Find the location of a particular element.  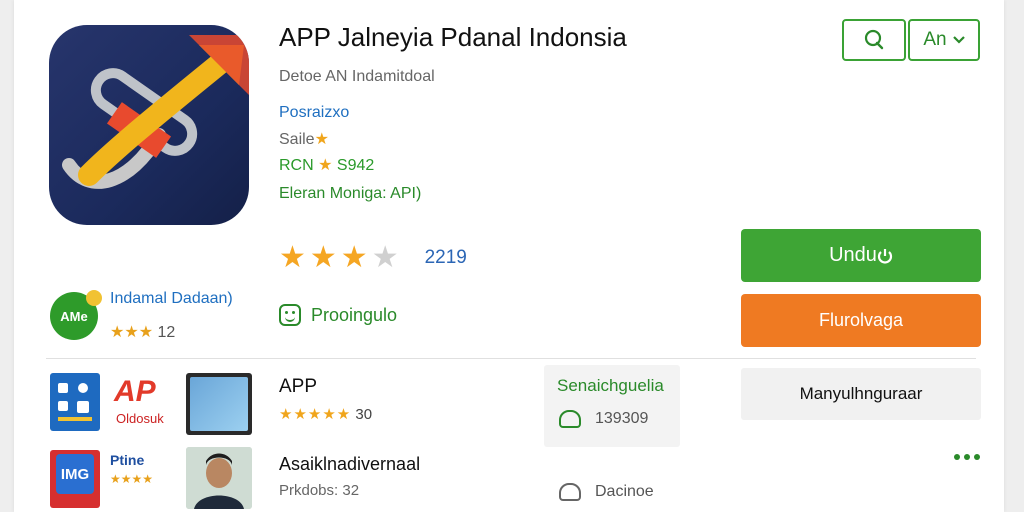

manage-button: Manyulhnguraar is located at coordinates (861, 394).